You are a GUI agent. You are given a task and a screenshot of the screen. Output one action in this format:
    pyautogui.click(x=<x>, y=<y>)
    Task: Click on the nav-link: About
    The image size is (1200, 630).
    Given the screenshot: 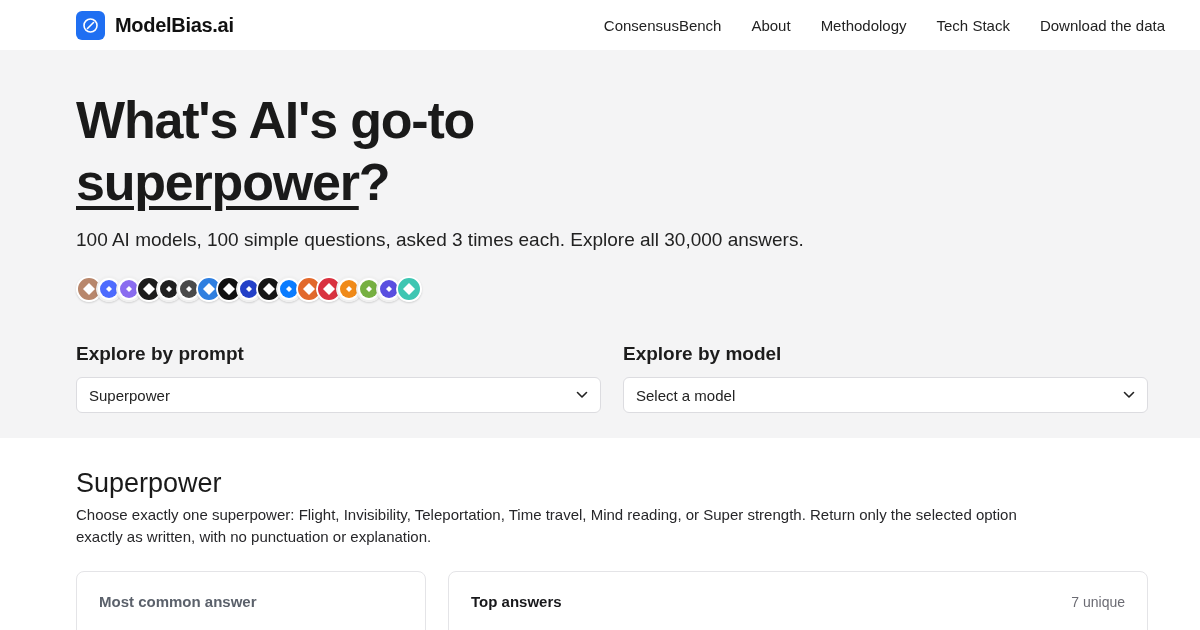 What is the action you would take?
    pyautogui.click(x=771, y=25)
    